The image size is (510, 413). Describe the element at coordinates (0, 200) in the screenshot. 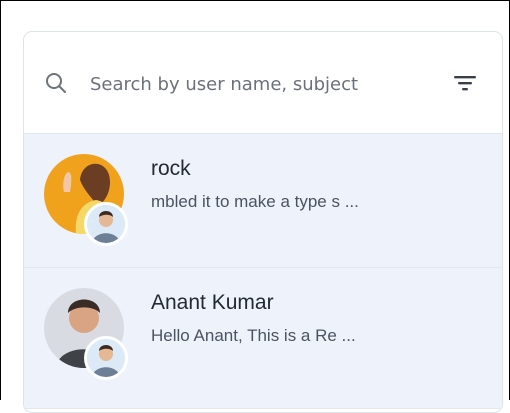

I see `frame-left-border` at that location.